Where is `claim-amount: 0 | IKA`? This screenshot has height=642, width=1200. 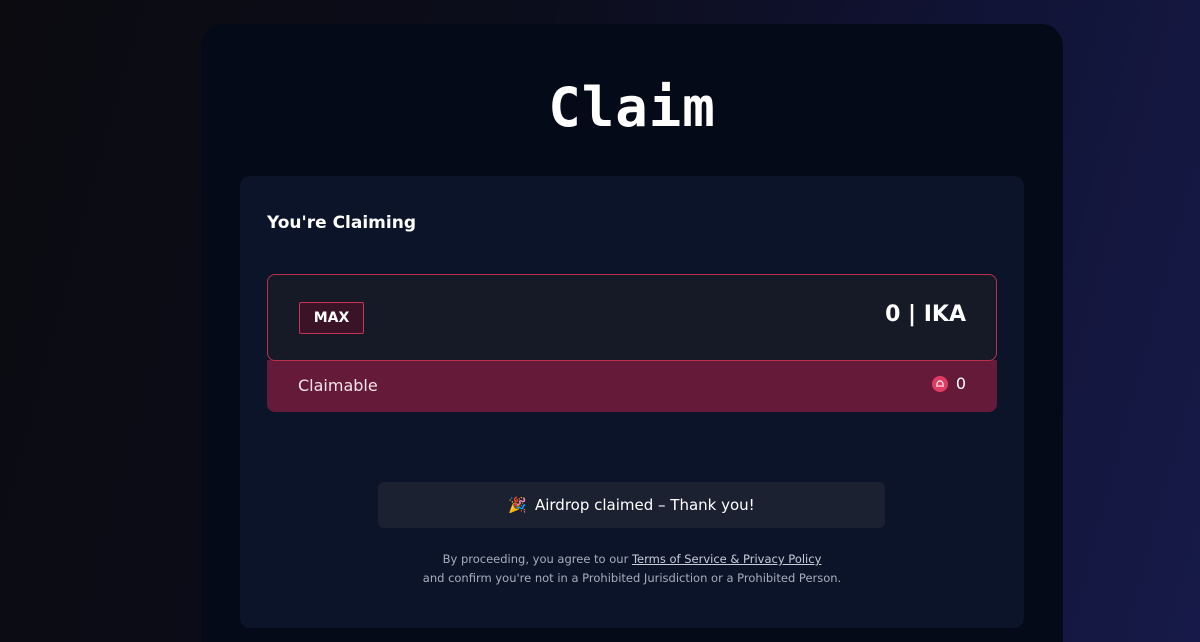
claim-amount: 0 | IKA is located at coordinates (925, 314).